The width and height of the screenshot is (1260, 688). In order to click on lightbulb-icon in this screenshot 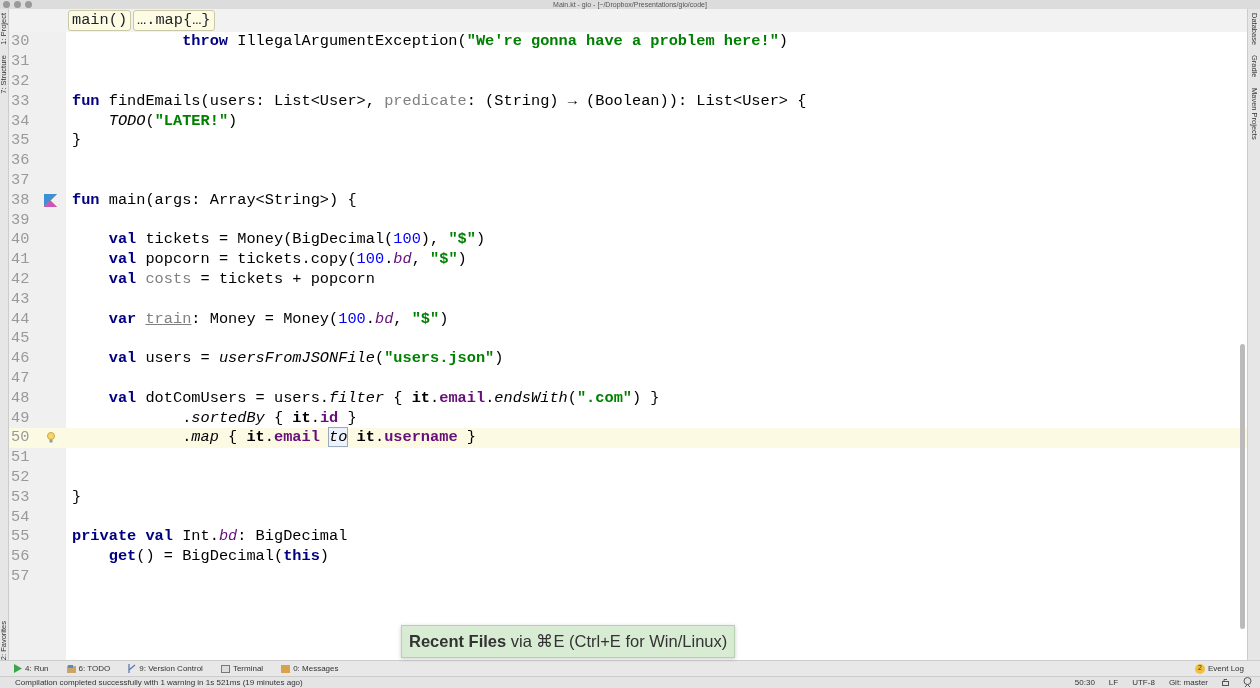, I will do `click(50, 438)`.